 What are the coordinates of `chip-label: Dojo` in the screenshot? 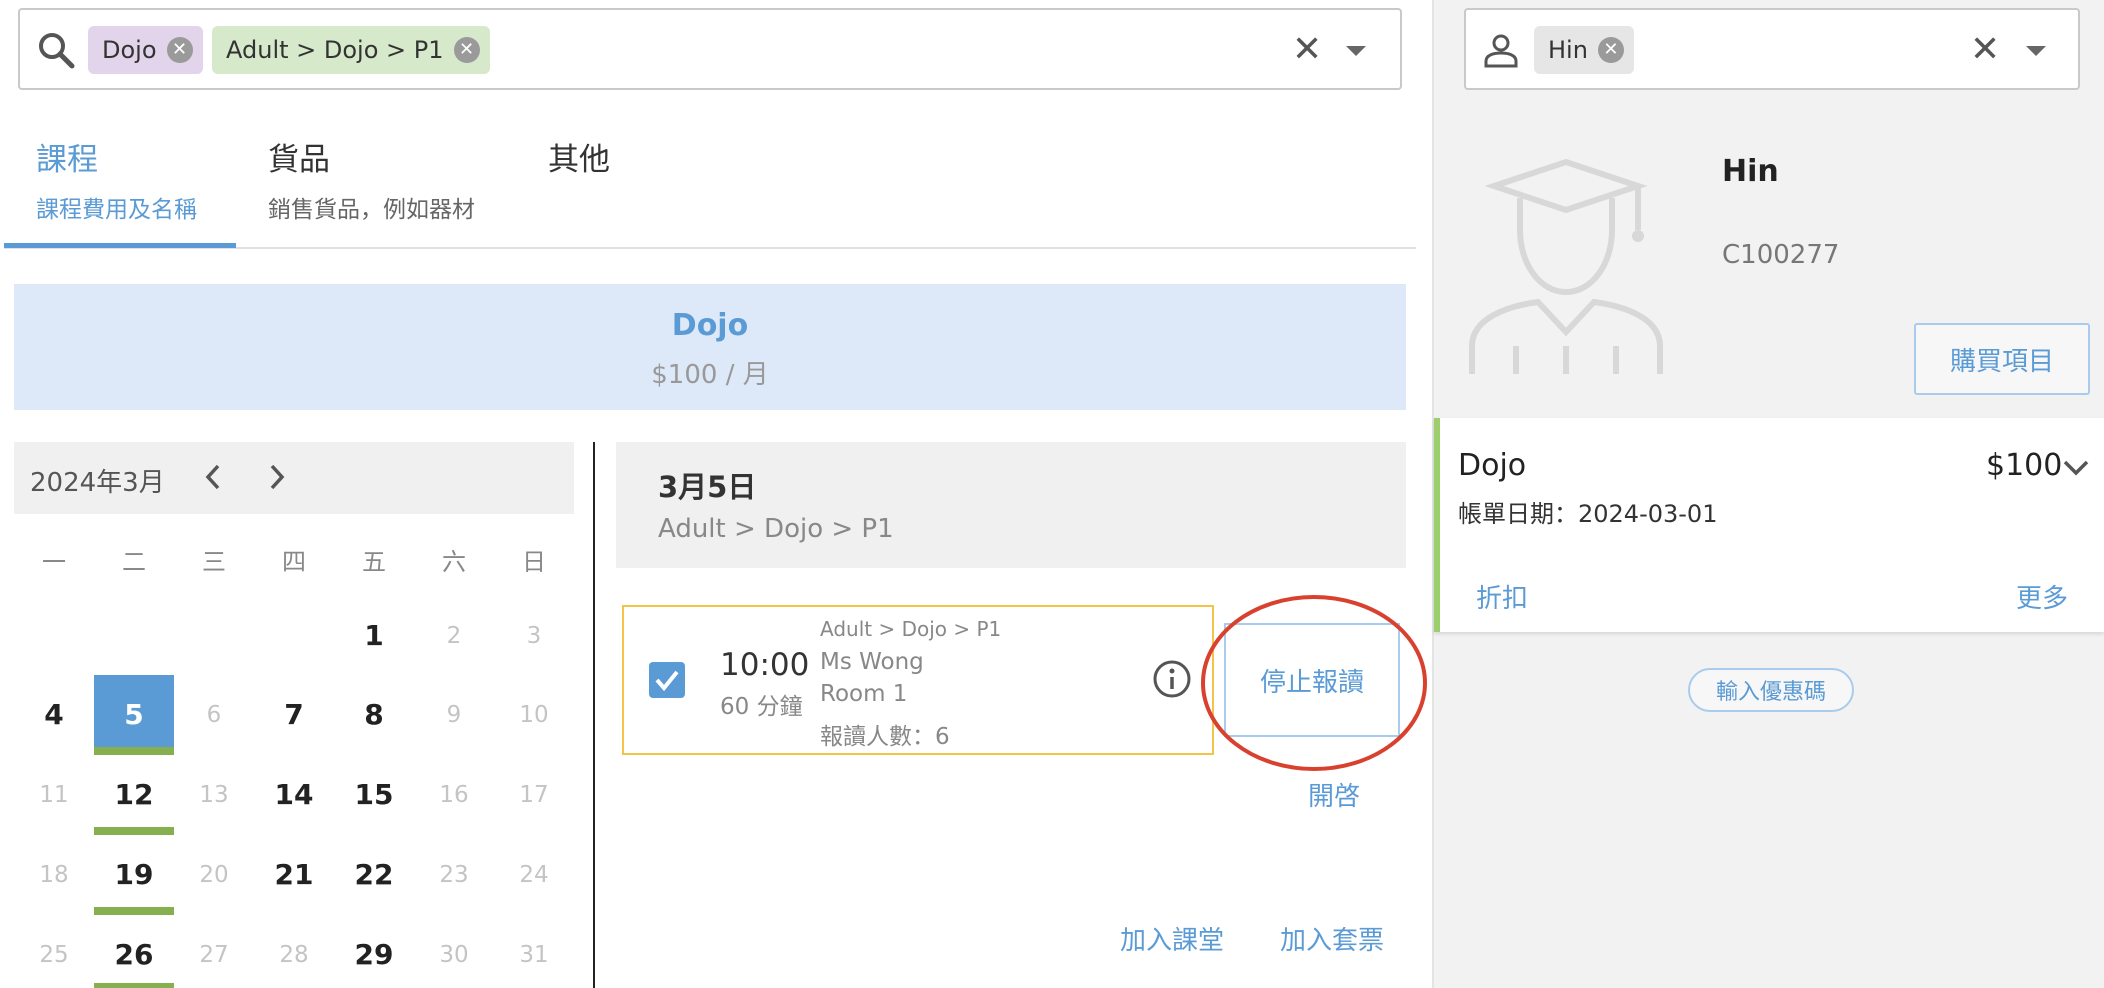 It's located at (129, 50).